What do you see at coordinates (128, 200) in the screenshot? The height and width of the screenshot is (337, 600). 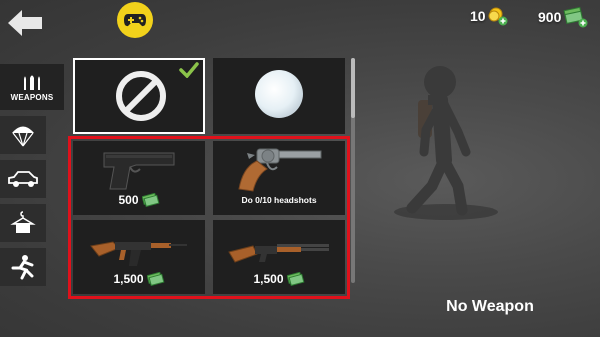 I see `pistol-price-value: 500` at bounding box center [128, 200].